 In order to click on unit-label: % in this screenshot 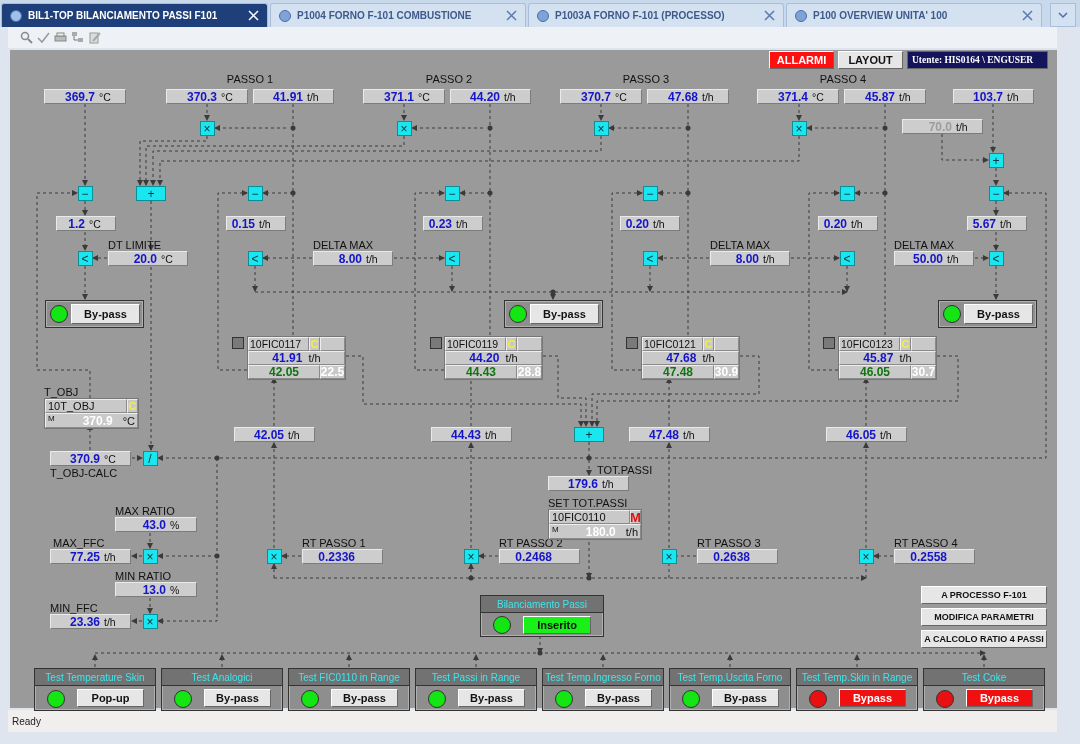, I will do `click(175, 589)`.